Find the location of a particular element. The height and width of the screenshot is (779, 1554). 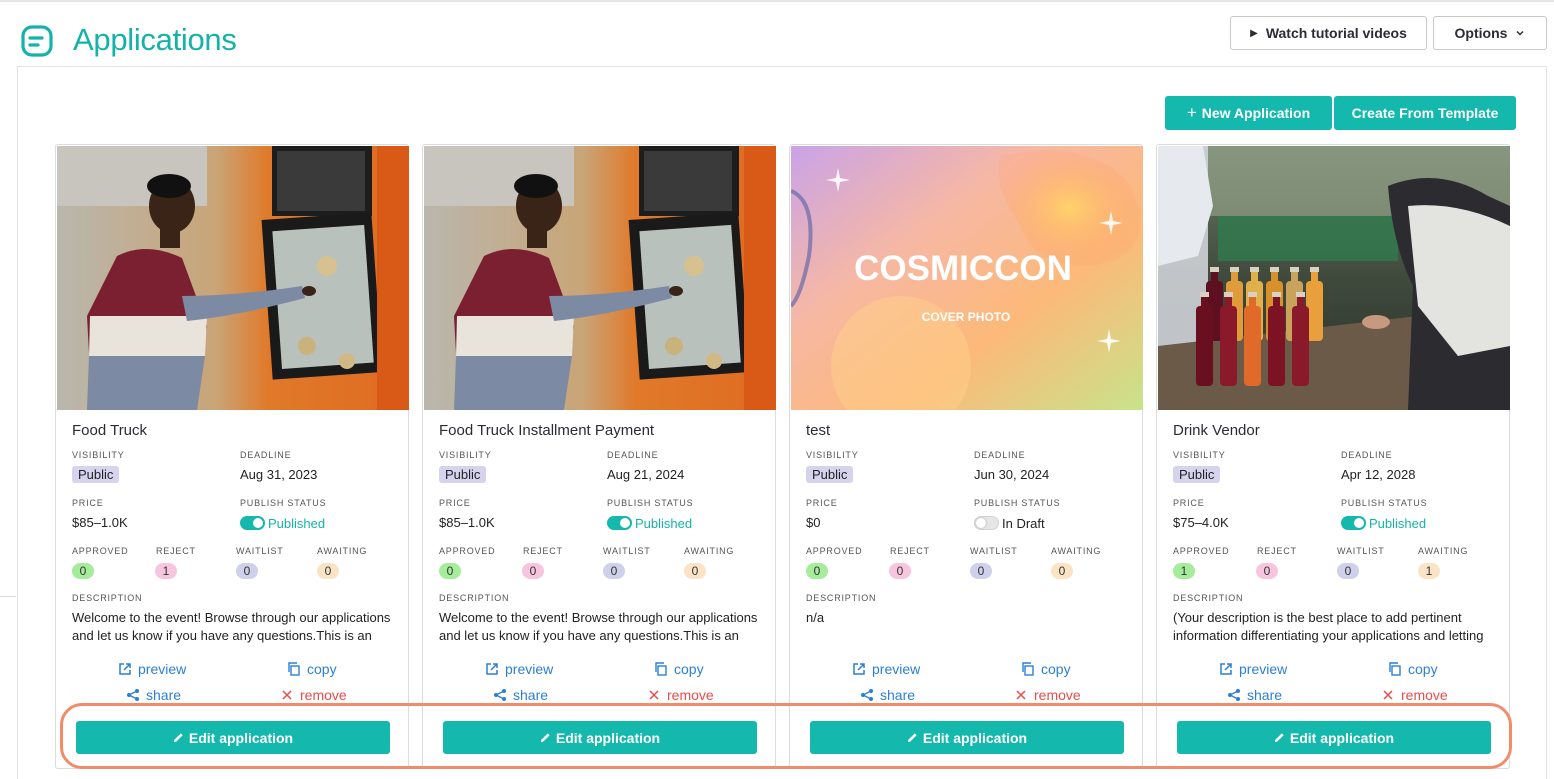

deadline-value: Jun 30, 2024 is located at coordinates (1012, 474).